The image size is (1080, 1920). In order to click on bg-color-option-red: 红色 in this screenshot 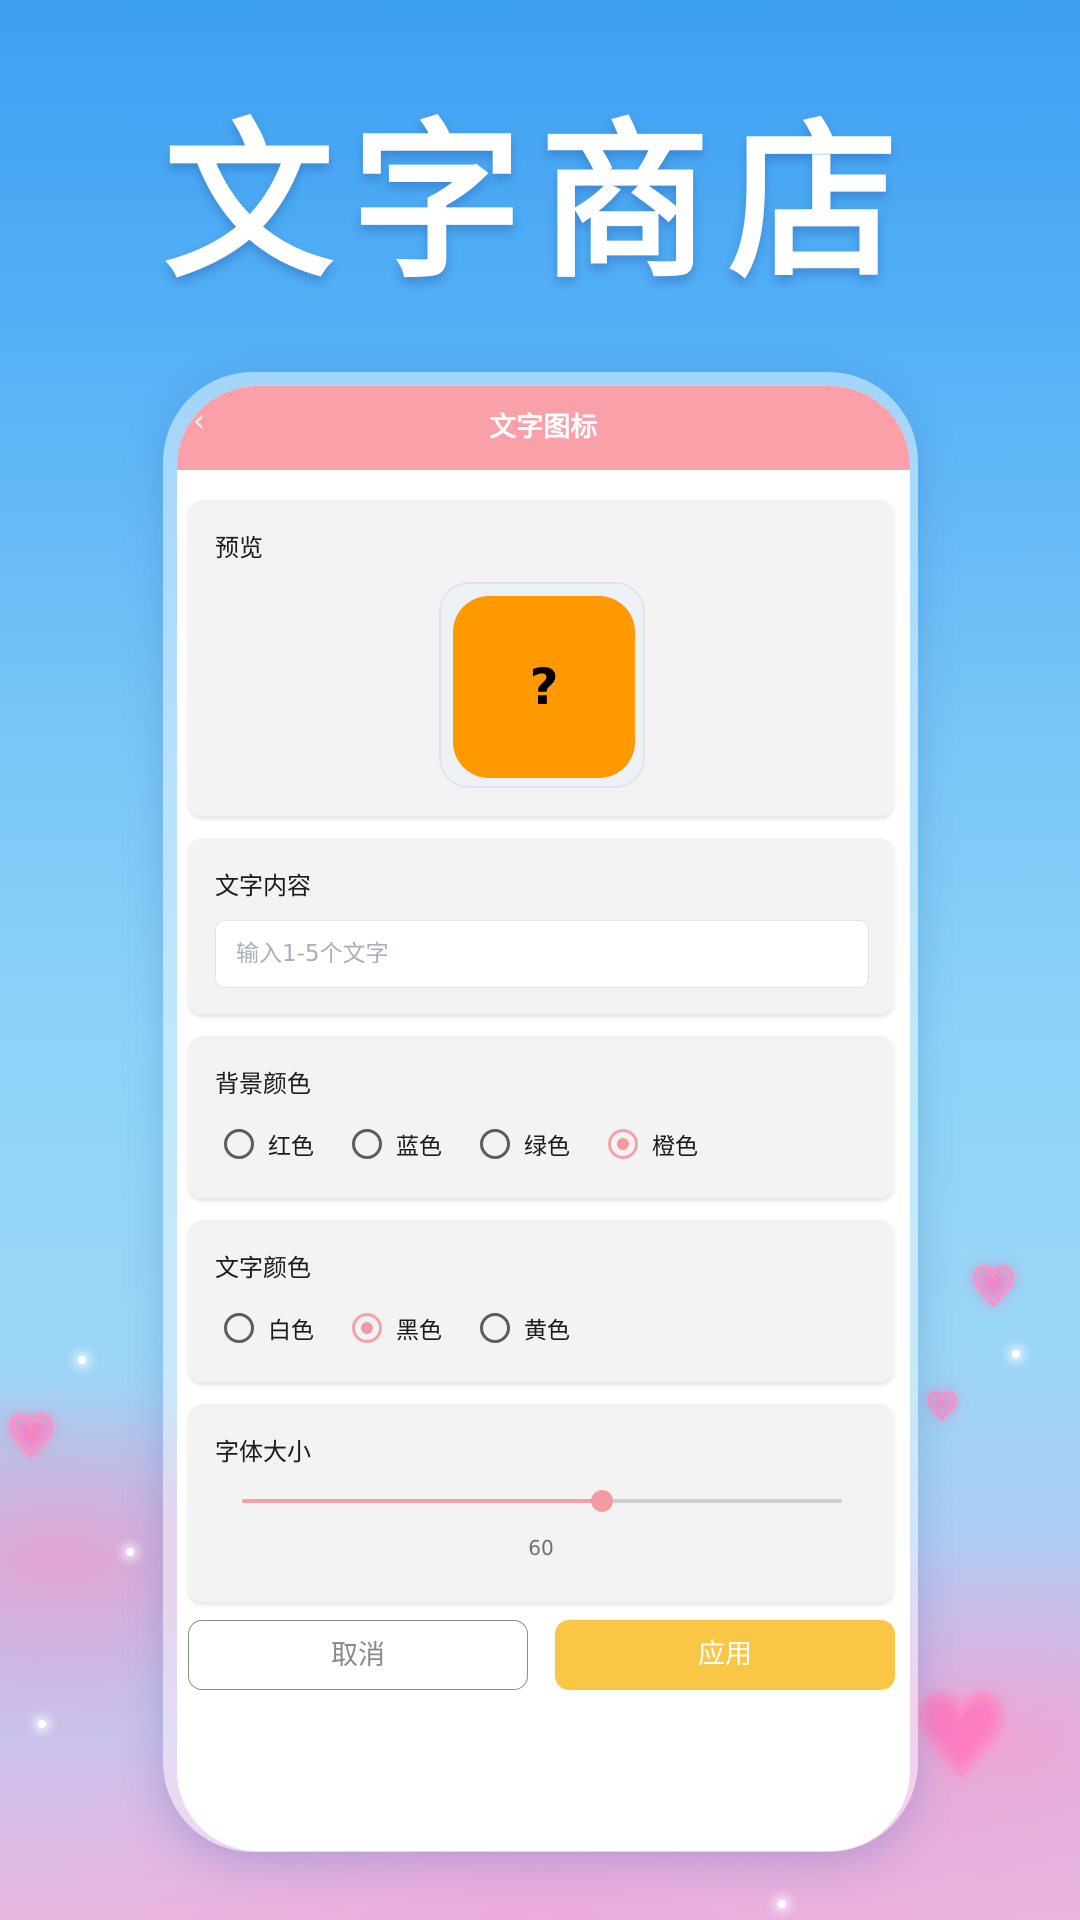, I will do `click(288, 1144)`.